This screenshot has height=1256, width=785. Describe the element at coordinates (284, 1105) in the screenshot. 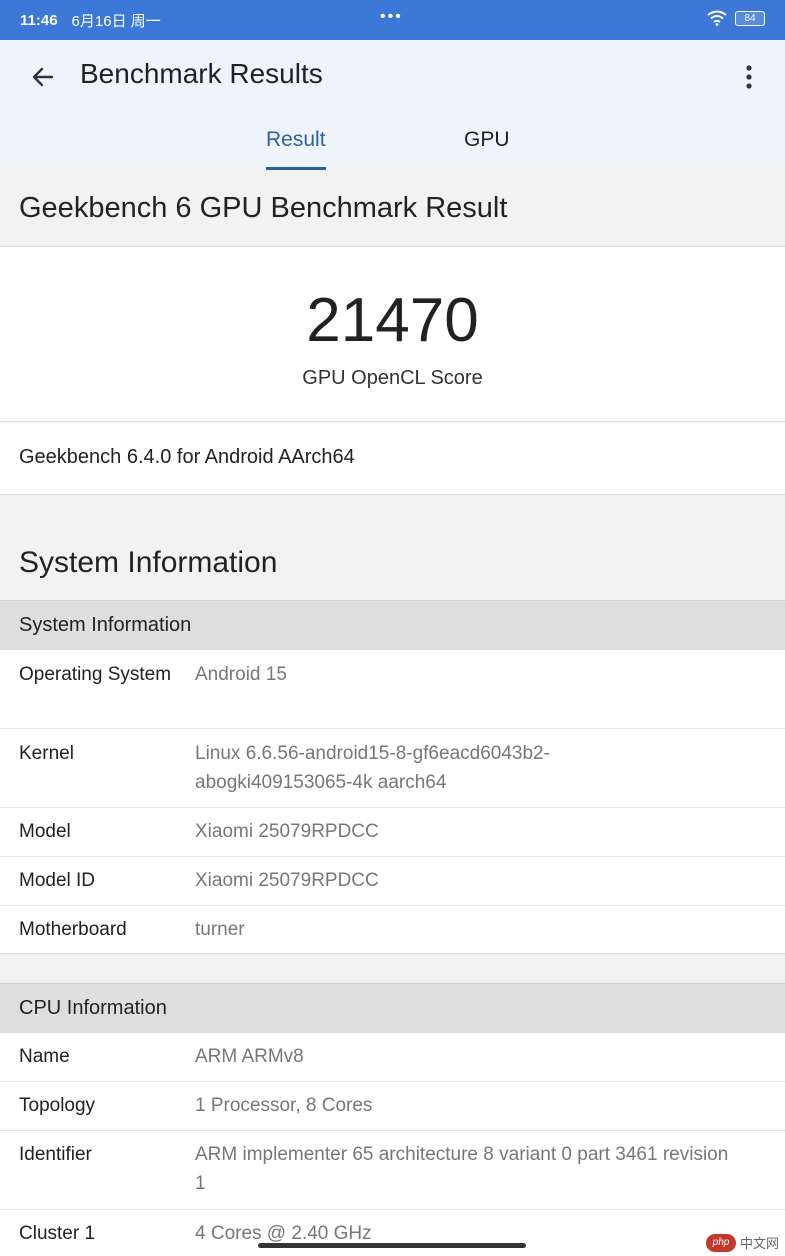

I see `row-value: 1 Processor, 8 Cores` at that location.